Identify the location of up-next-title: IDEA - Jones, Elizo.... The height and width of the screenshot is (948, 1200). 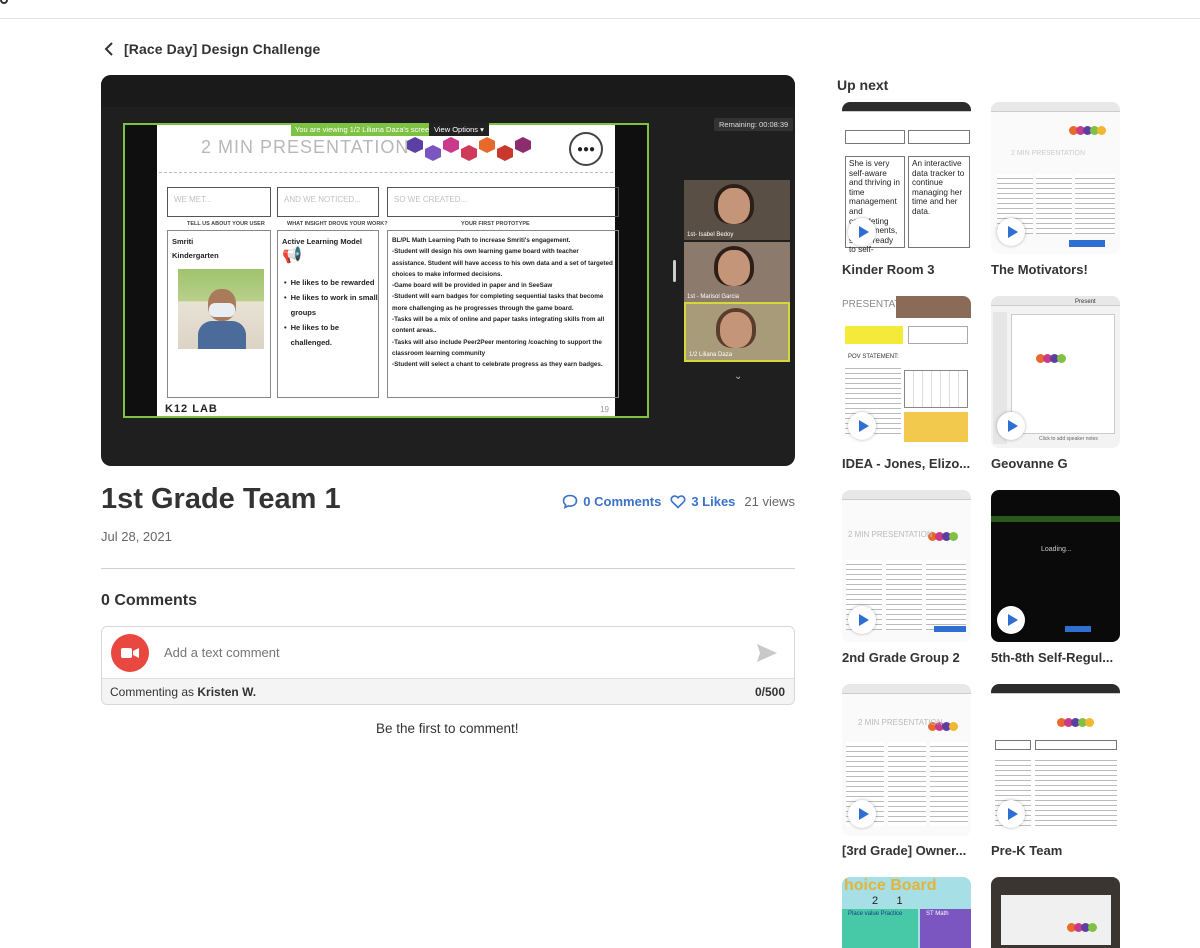
(907, 463).